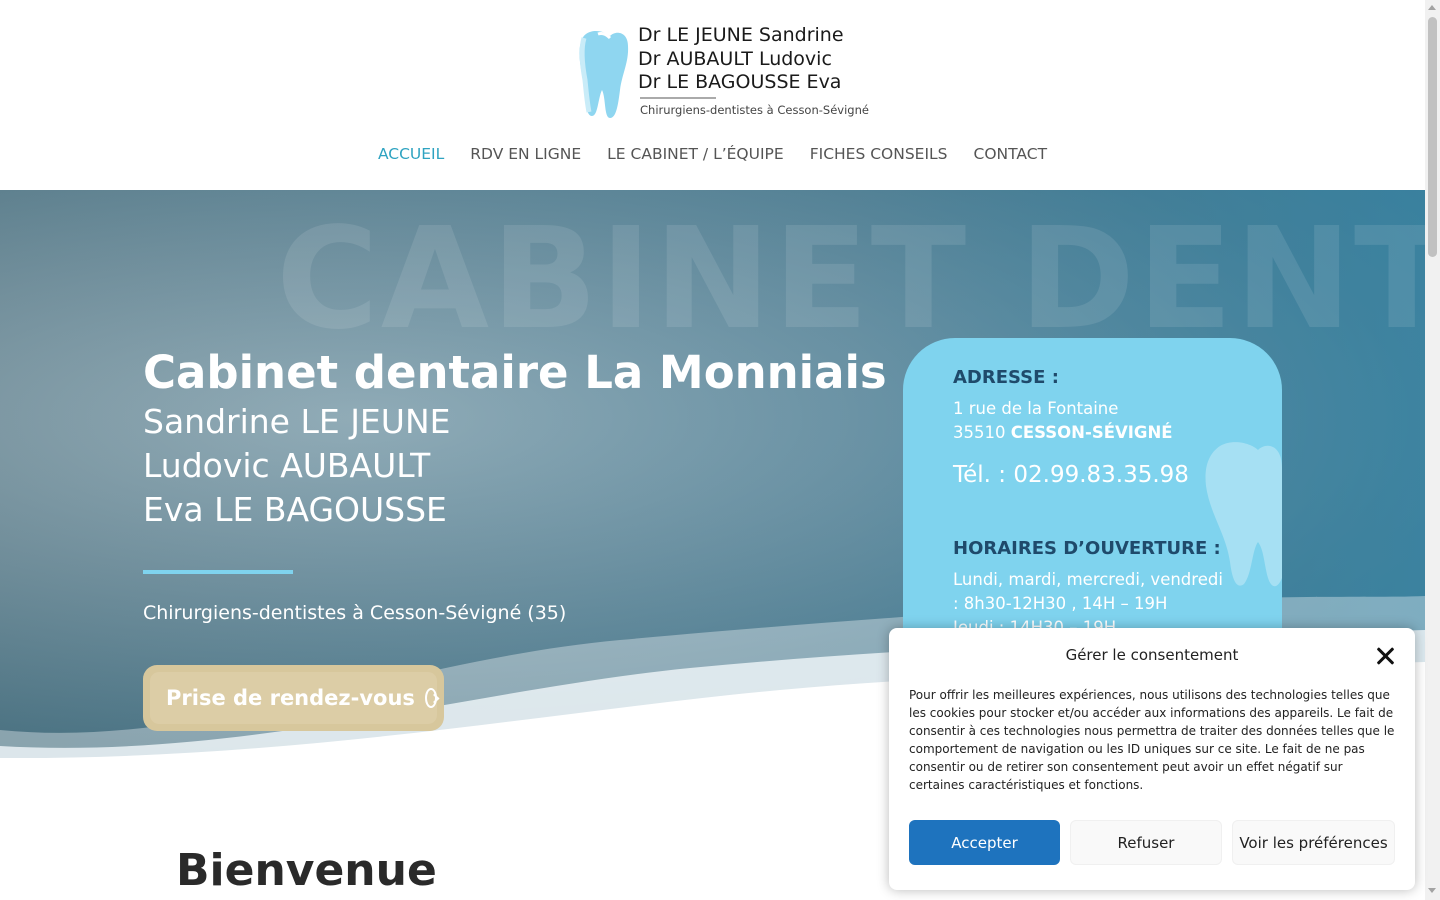  I want to click on nav-item-fiches-conseils: FICHES CONSEILS, so click(879, 154).